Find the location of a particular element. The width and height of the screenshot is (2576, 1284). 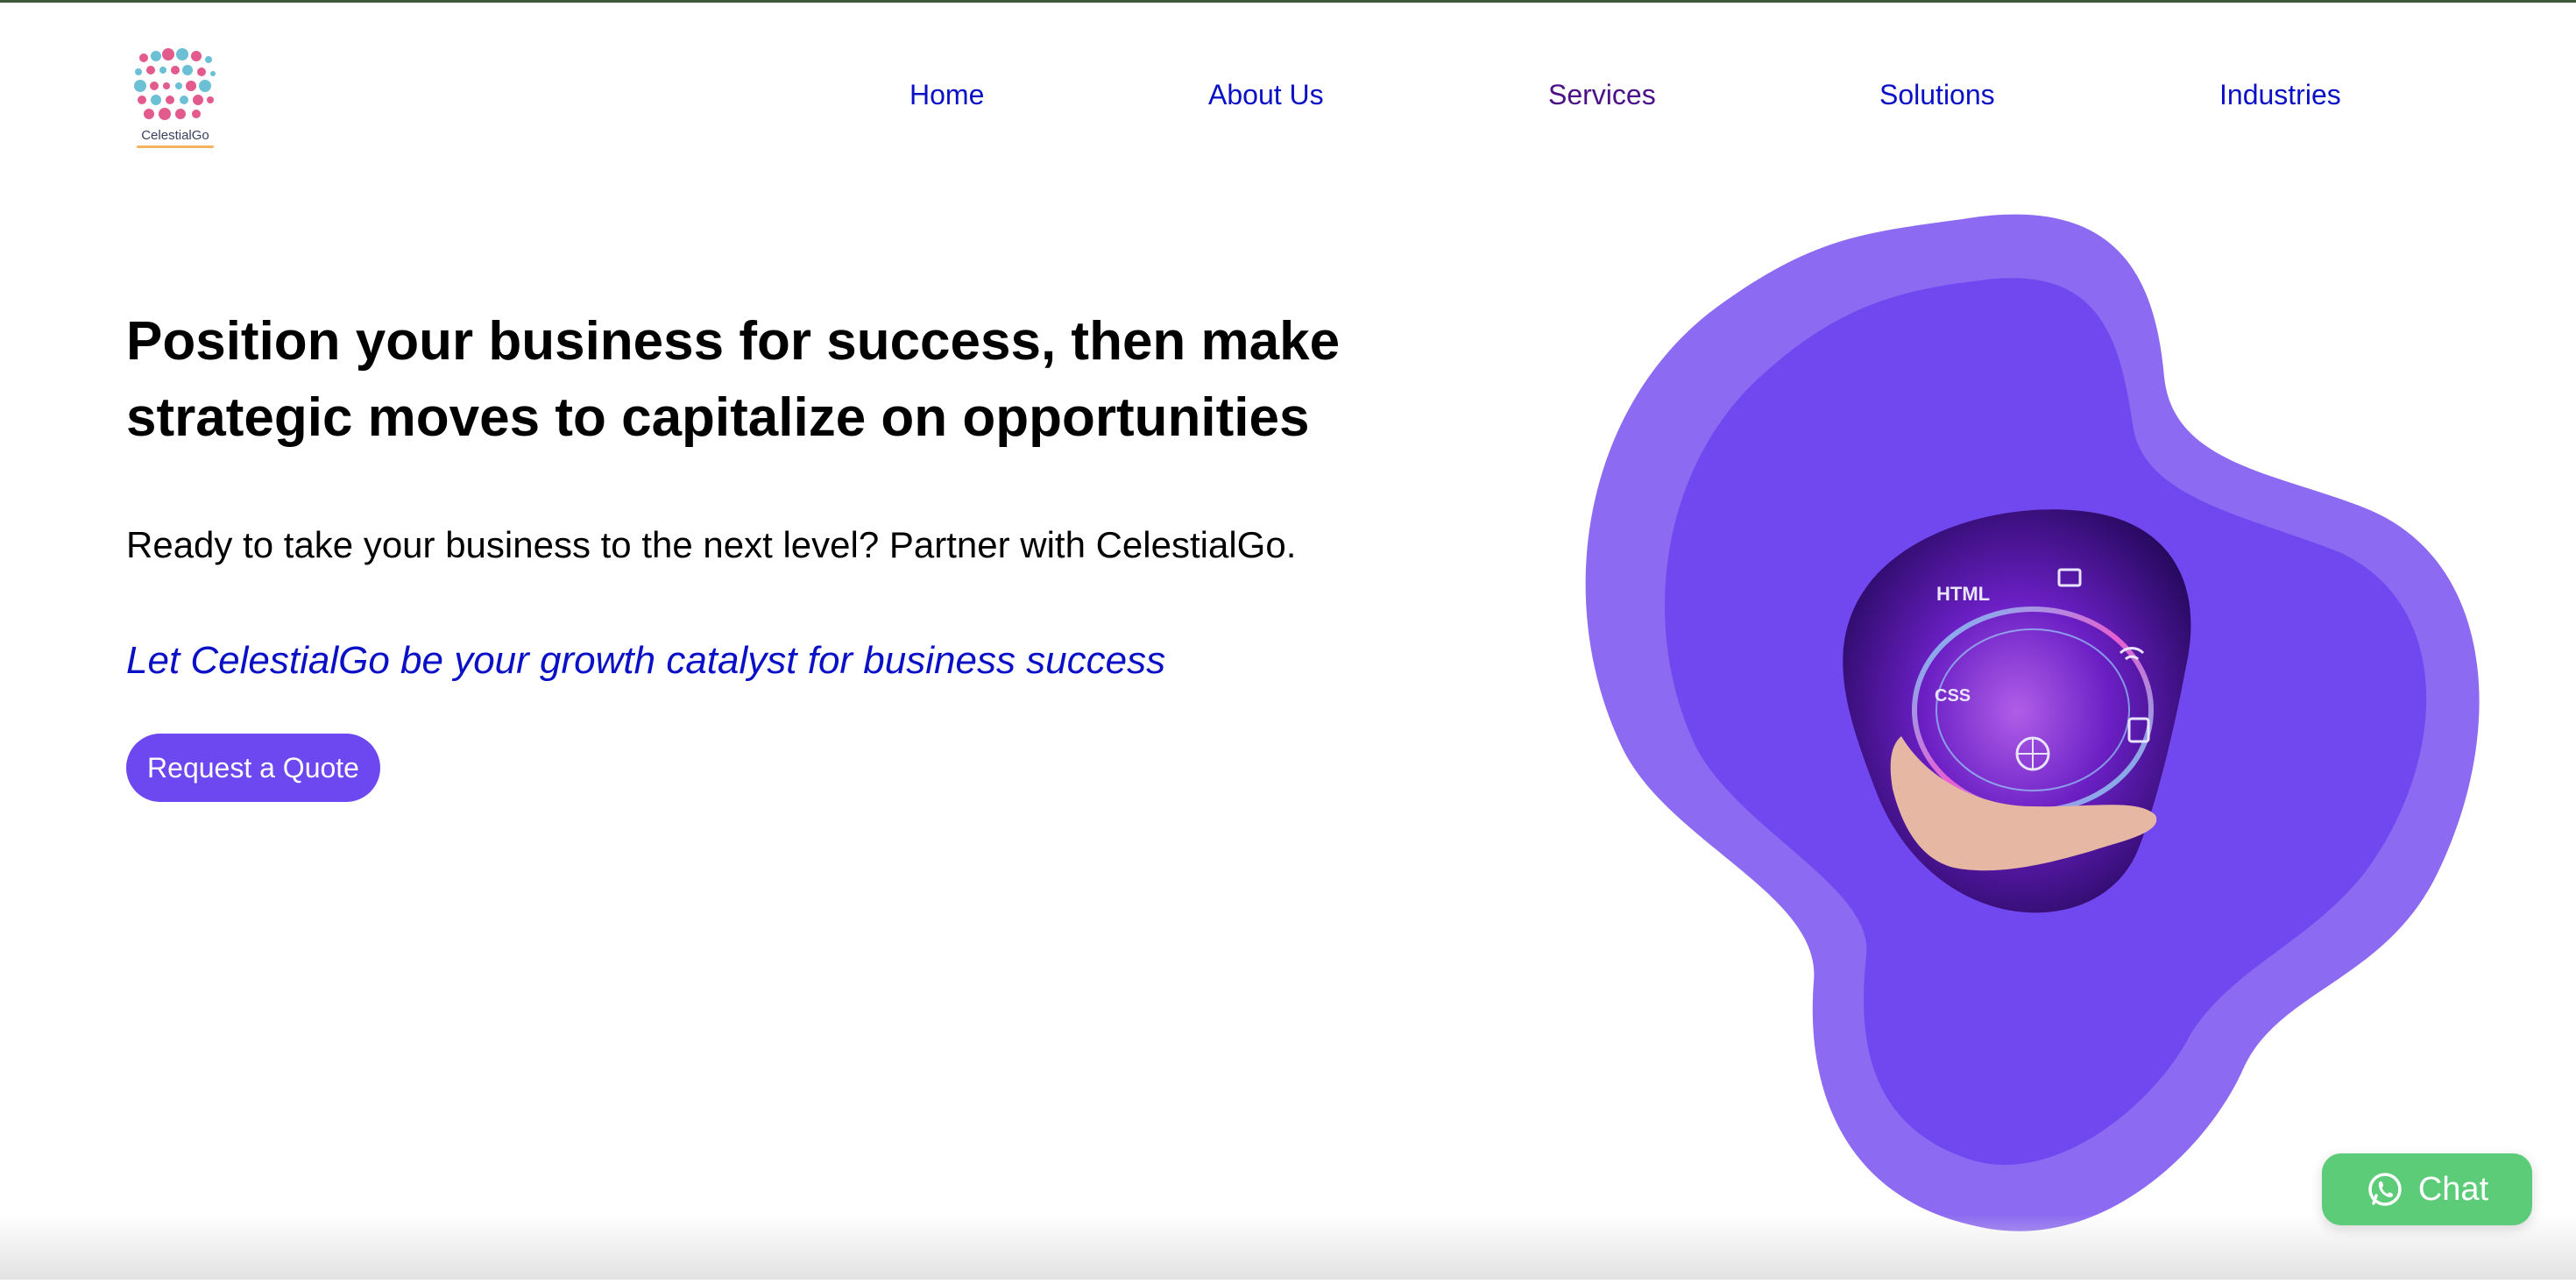

chat-button: Chat is located at coordinates (2427, 1189).